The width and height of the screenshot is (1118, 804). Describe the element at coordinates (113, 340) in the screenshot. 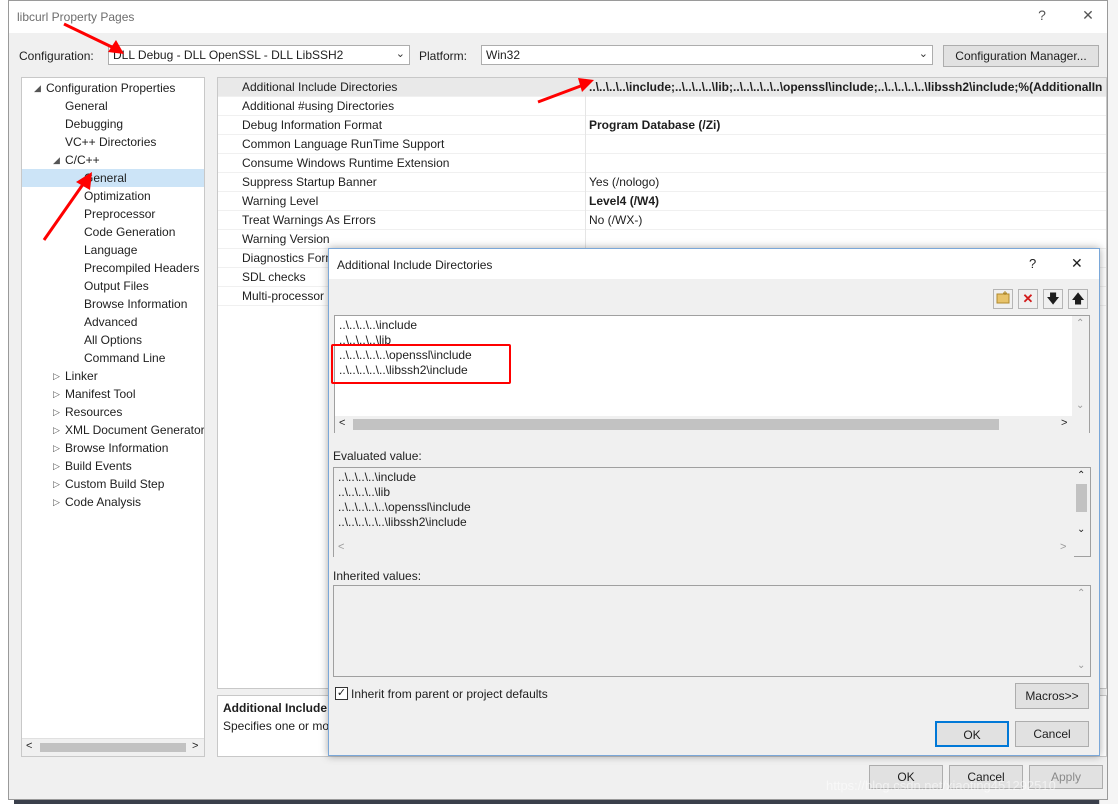

I see `tree-item-all-options: All Options` at that location.